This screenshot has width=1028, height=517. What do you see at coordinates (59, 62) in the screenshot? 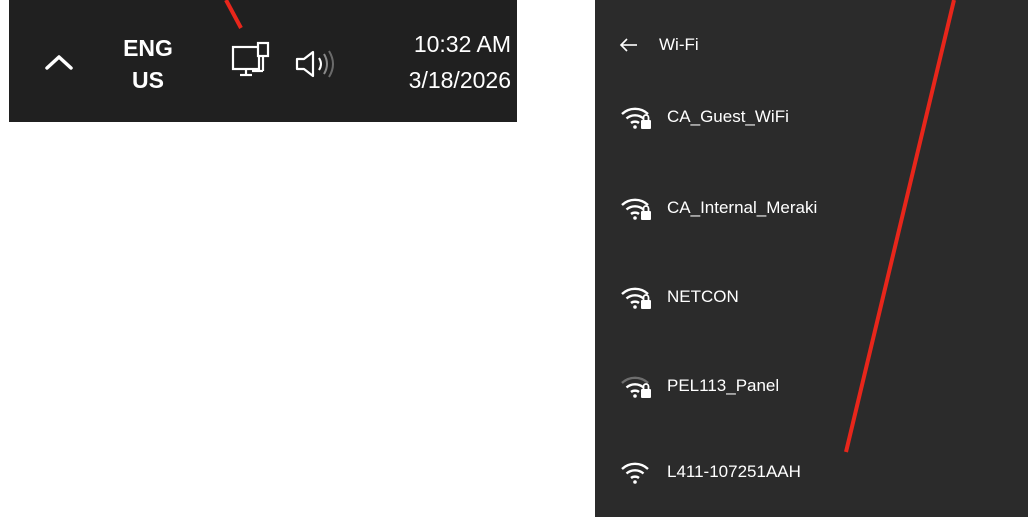
I see `chevron-up-icon` at bounding box center [59, 62].